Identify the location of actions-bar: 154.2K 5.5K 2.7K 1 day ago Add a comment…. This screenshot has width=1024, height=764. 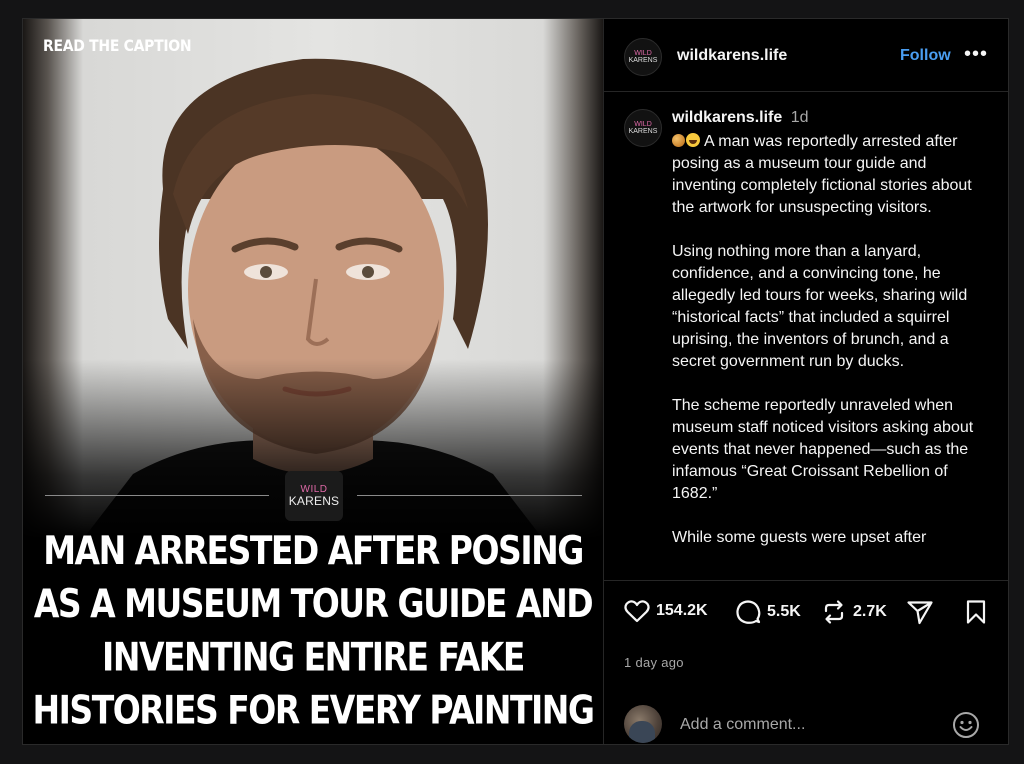
(806, 662).